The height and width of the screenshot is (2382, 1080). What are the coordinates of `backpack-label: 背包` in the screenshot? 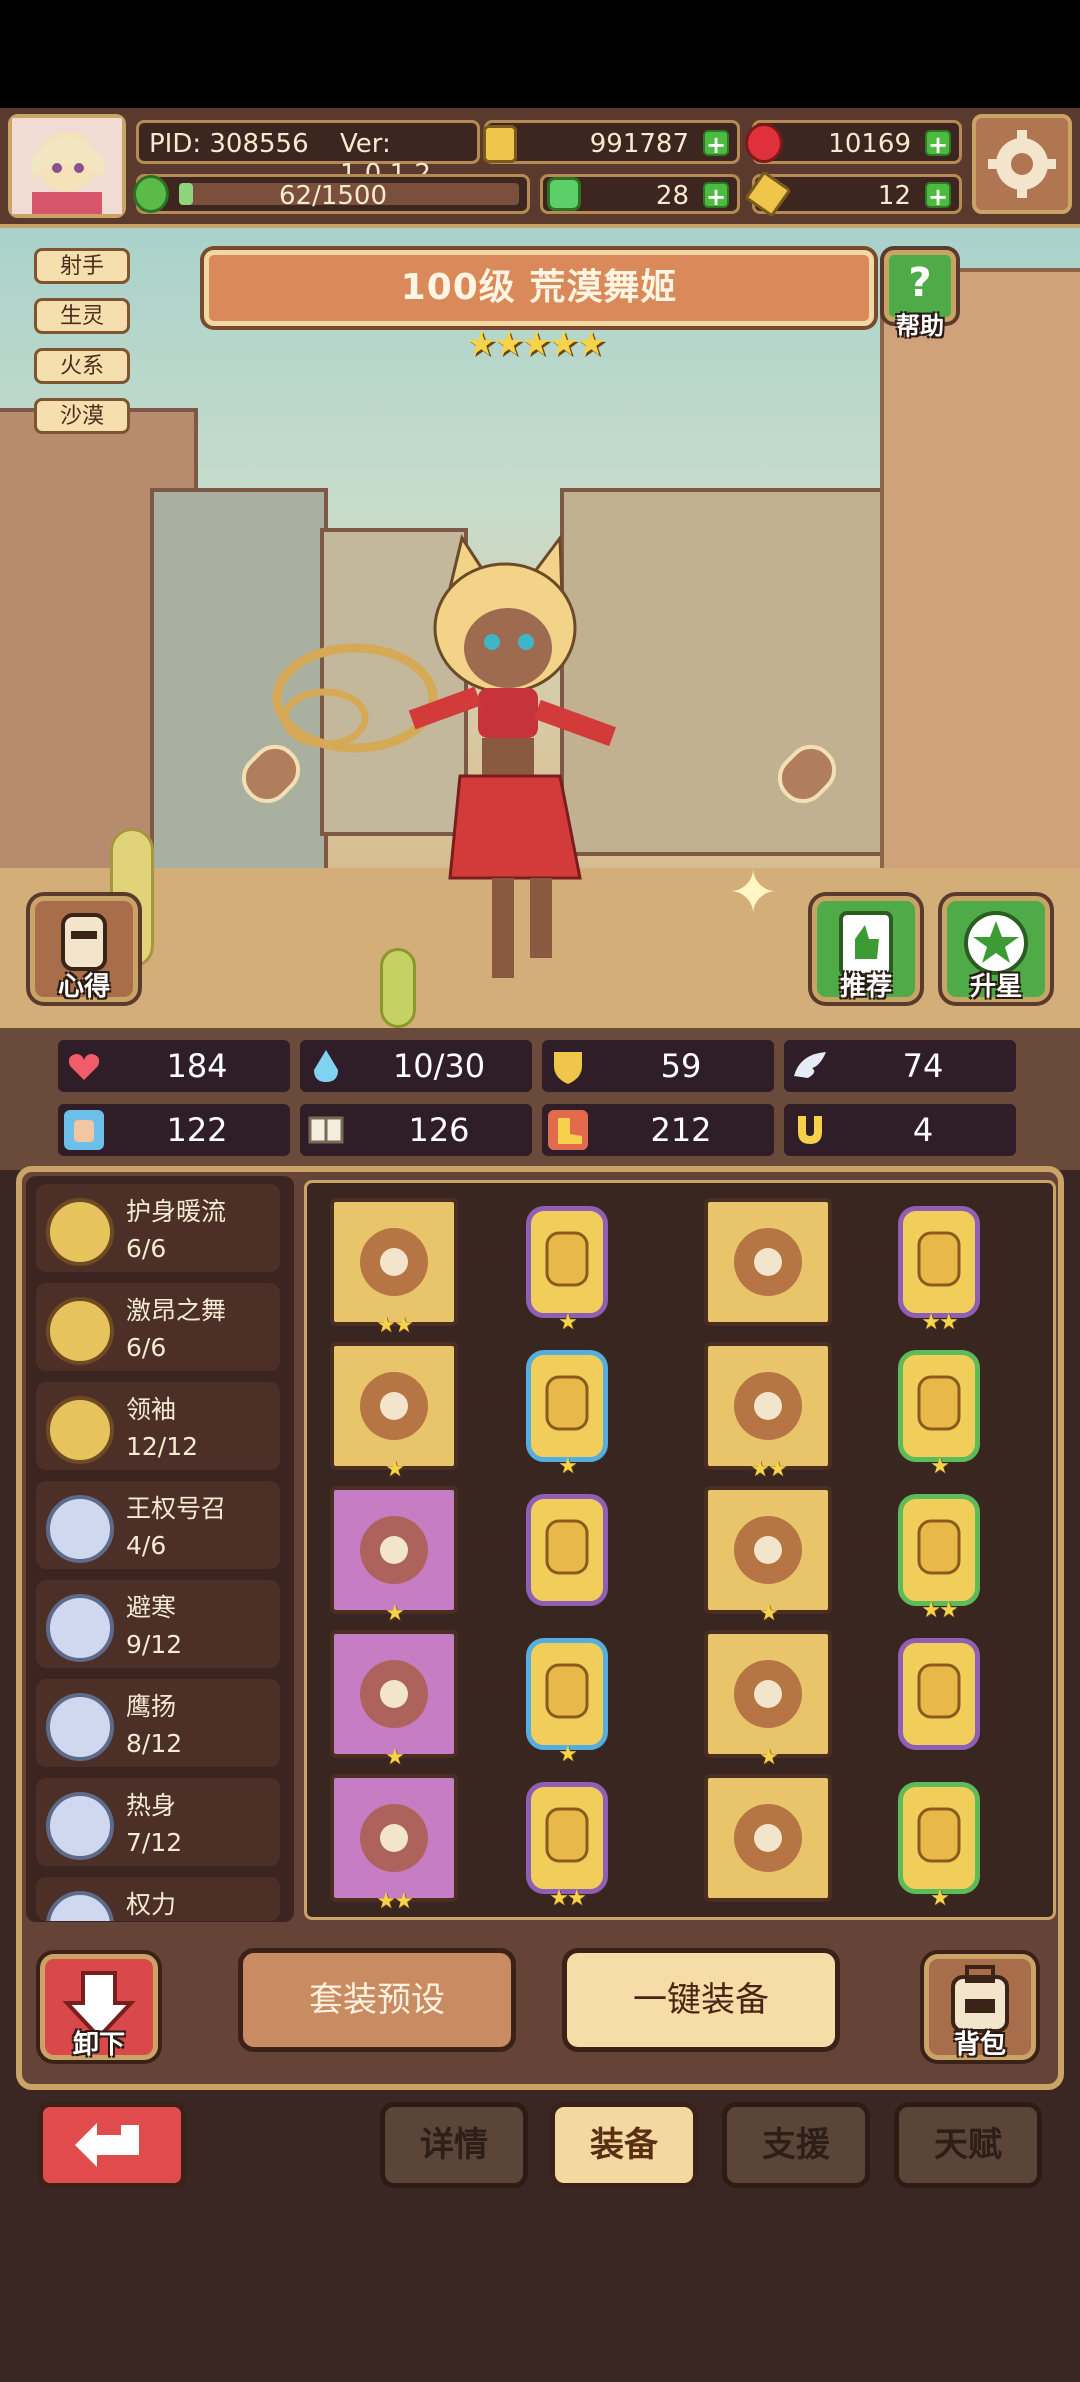 It's located at (979, 2045).